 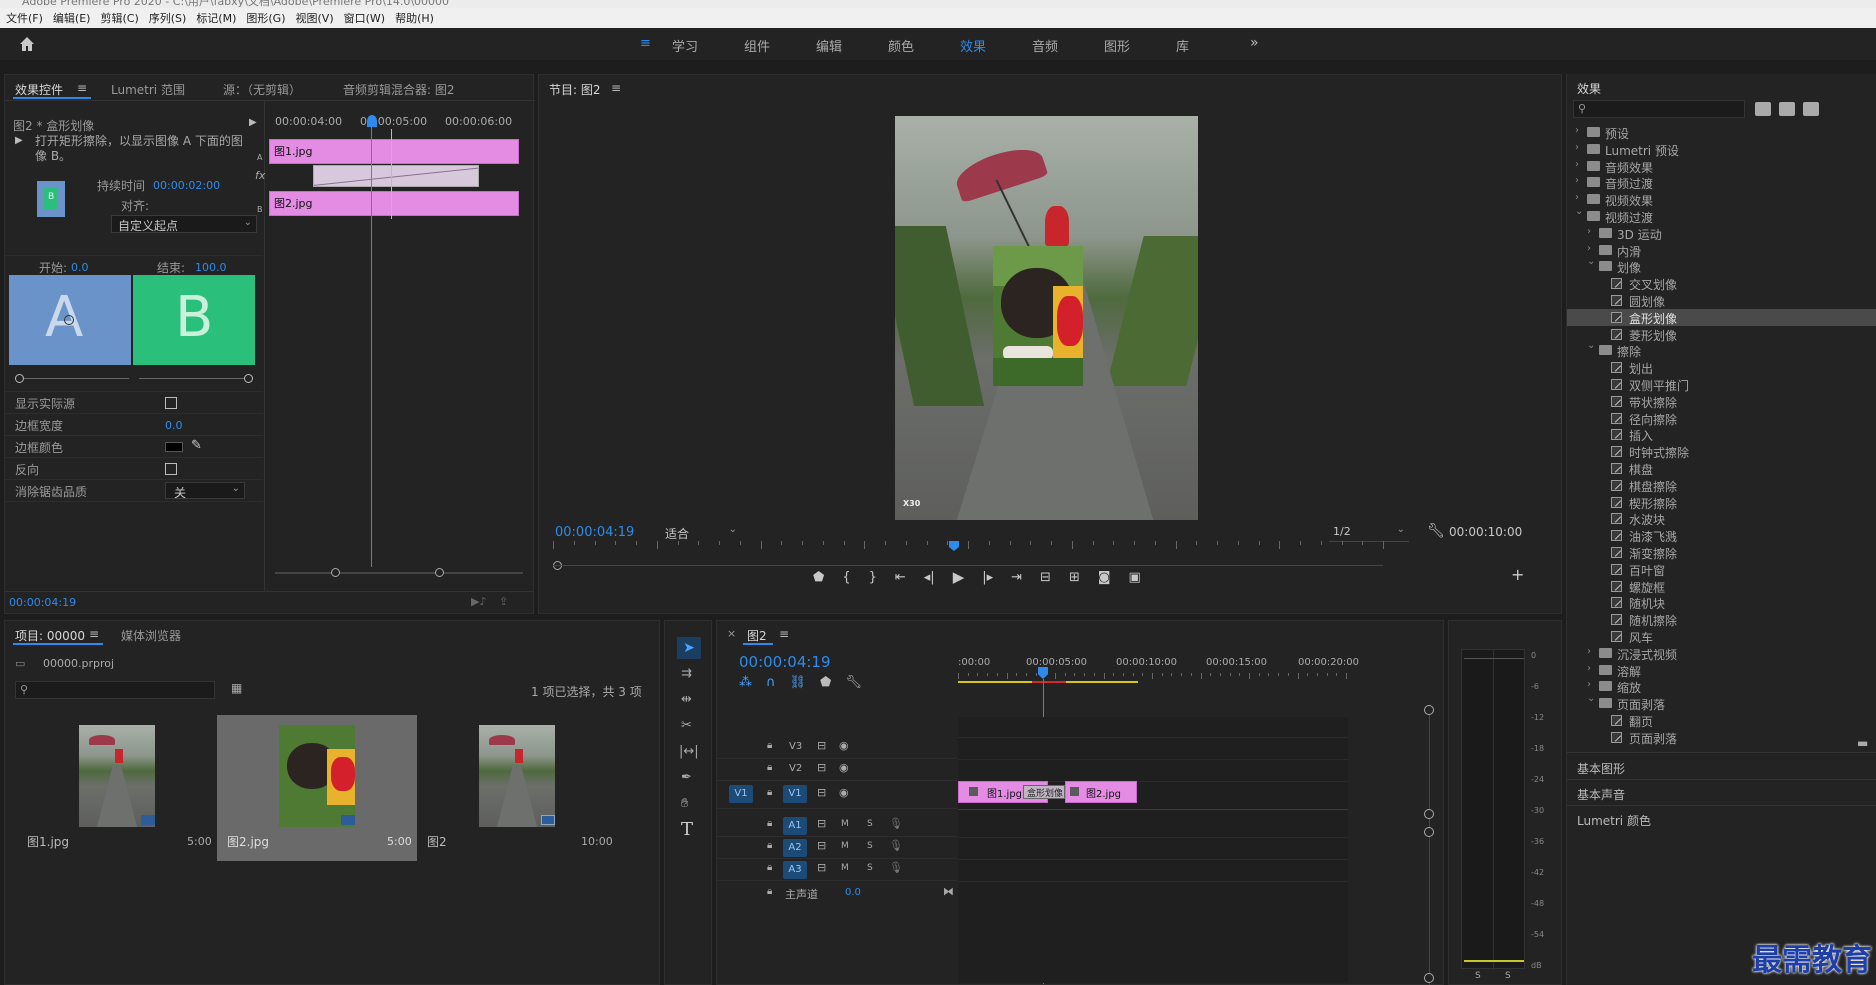 What do you see at coordinates (1721, 653) in the screenshot?
I see `effects-folder: › 沉浸式视频` at bounding box center [1721, 653].